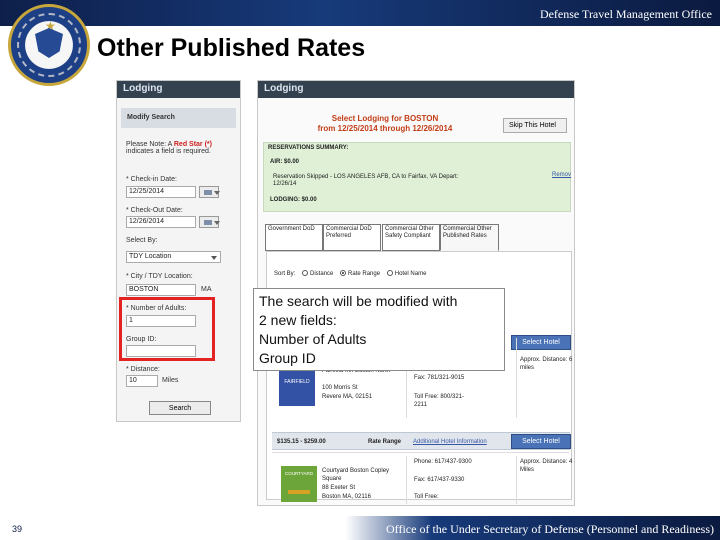 The height and width of the screenshot is (540, 720). I want to click on hotel-address-line-1: 88 Exeter St, so click(339, 488).